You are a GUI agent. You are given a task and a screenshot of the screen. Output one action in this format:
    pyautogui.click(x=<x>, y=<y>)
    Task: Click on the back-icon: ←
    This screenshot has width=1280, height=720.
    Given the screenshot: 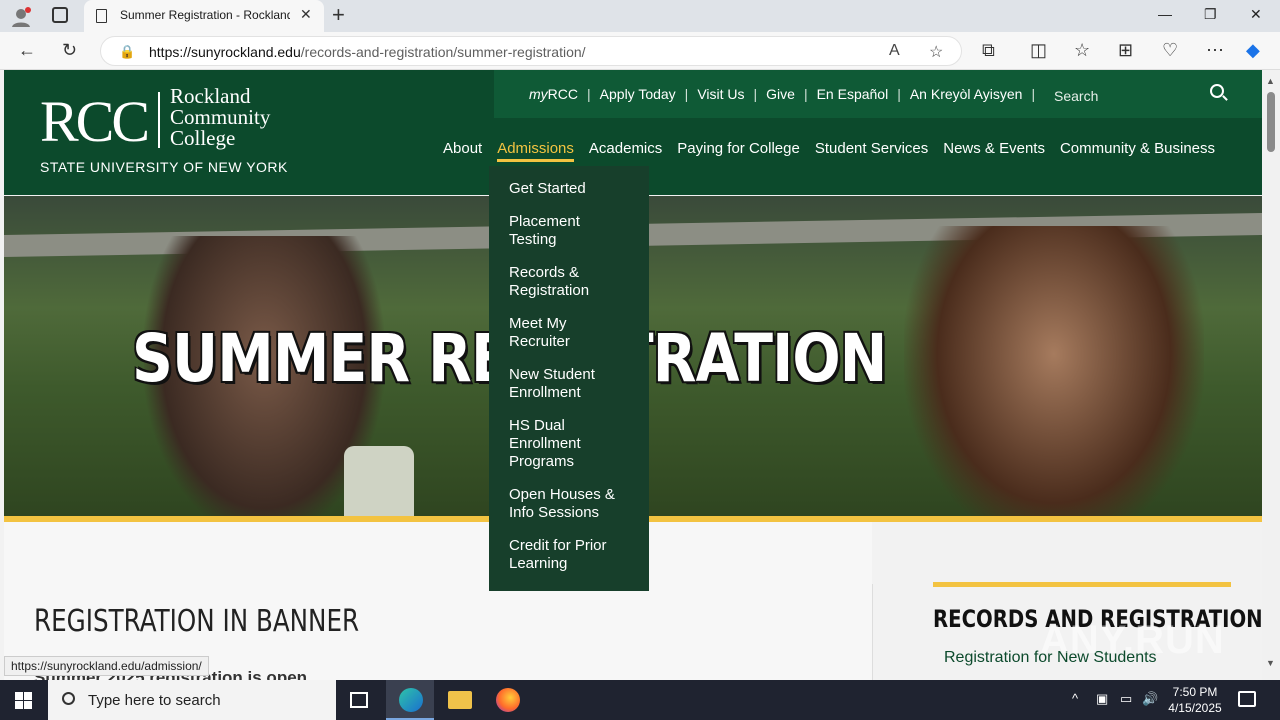 What is the action you would take?
    pyautogui.click(x=27, y=50)
    